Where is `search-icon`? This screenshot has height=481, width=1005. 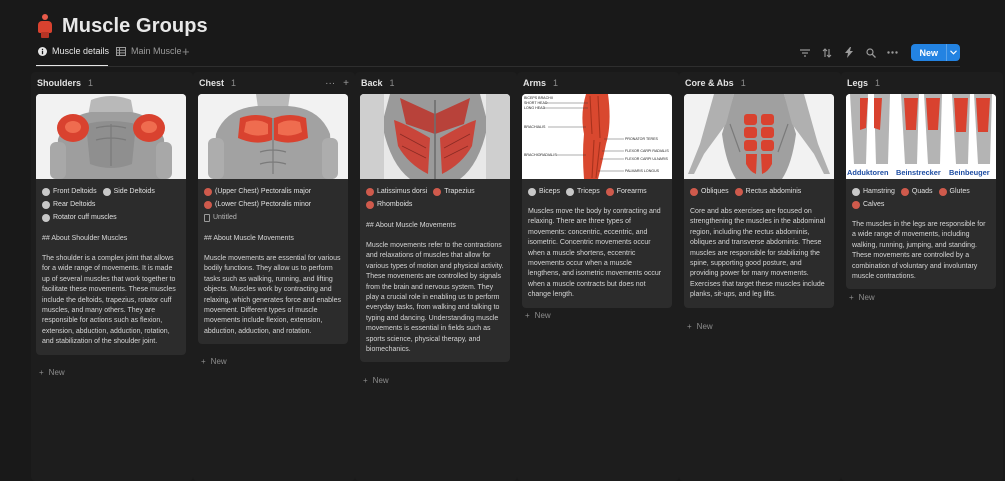
search-icon is located at coordinates (870, 52).